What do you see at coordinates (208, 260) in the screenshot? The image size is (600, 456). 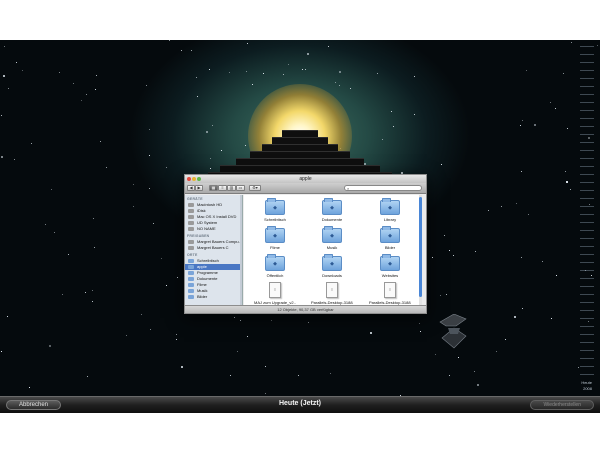 I see `sidebar-item-label: Schreibtisch` at bounding box center [208, 260].